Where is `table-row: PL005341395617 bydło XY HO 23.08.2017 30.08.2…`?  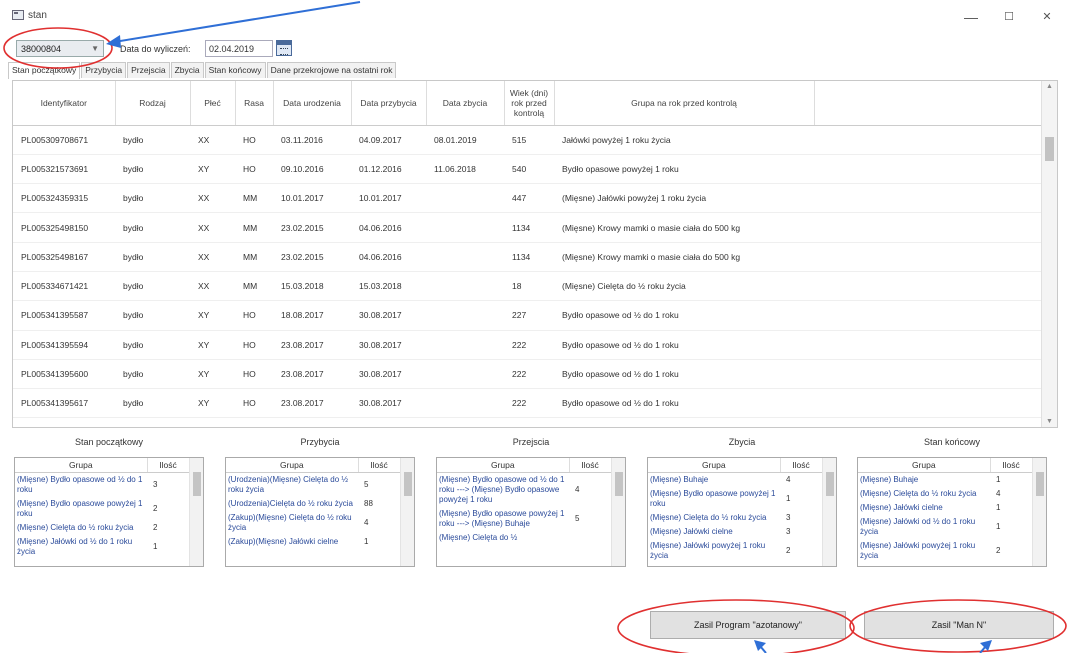
table-row: PL005341395617 bydło XY HO 23.08.2017 30.08.2… is located at coordinates (528, 403).